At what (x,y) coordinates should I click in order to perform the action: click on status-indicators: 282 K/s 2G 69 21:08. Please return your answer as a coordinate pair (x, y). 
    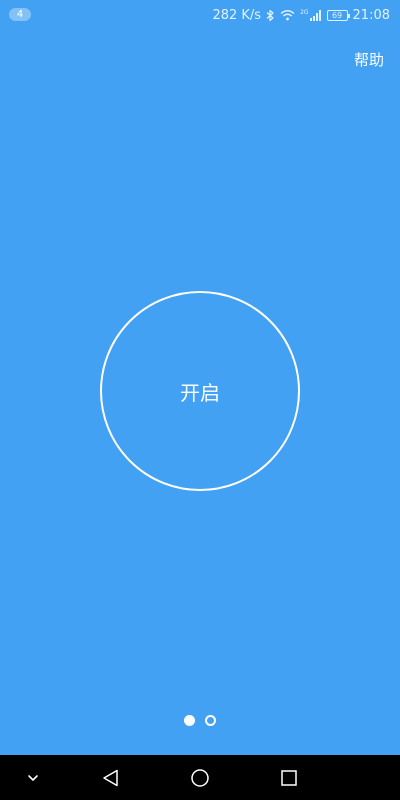
    Looking at the image, I should click on (301, 15).